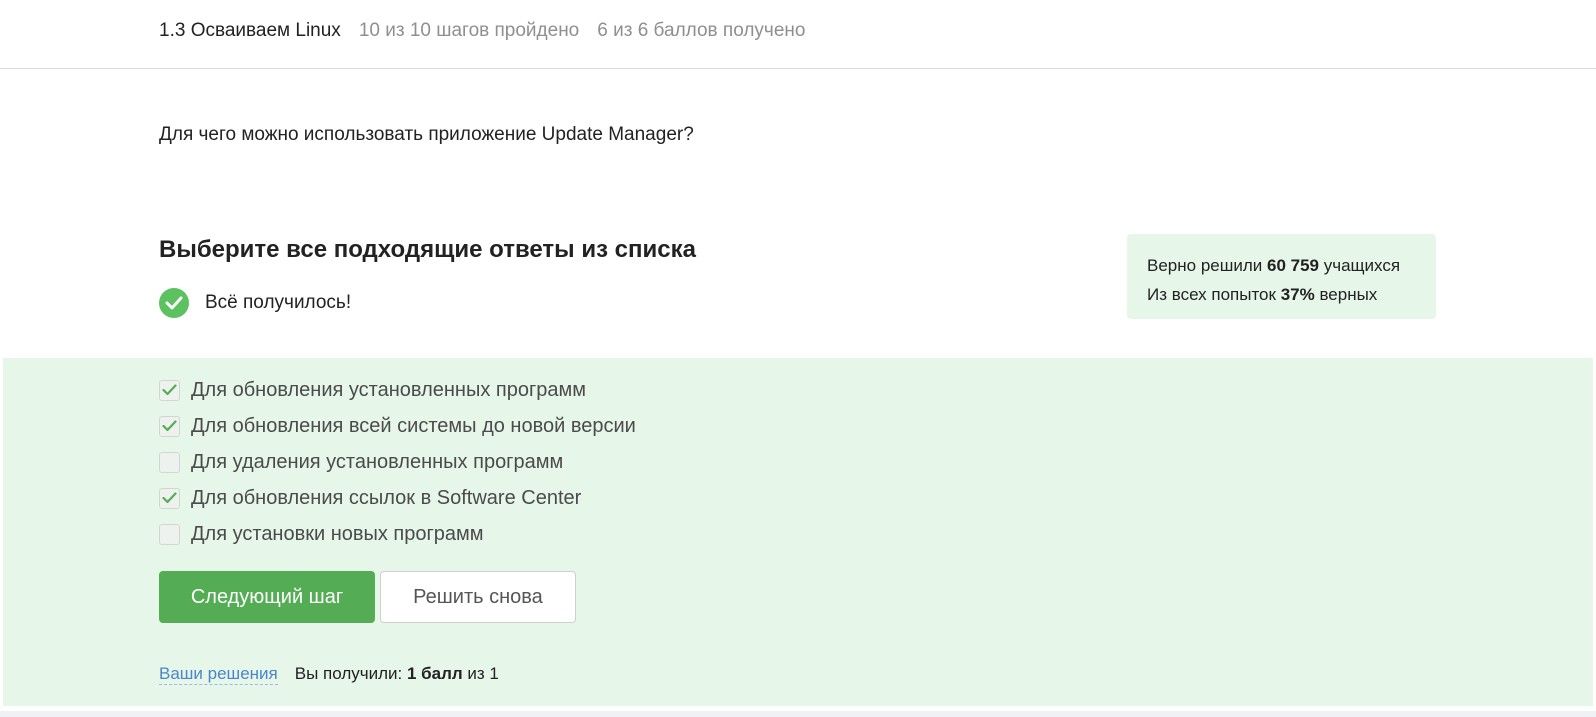 This screenshot has height=717, width=1596. I want to click on score-prefix: Вы получили:, so click(350, 673).